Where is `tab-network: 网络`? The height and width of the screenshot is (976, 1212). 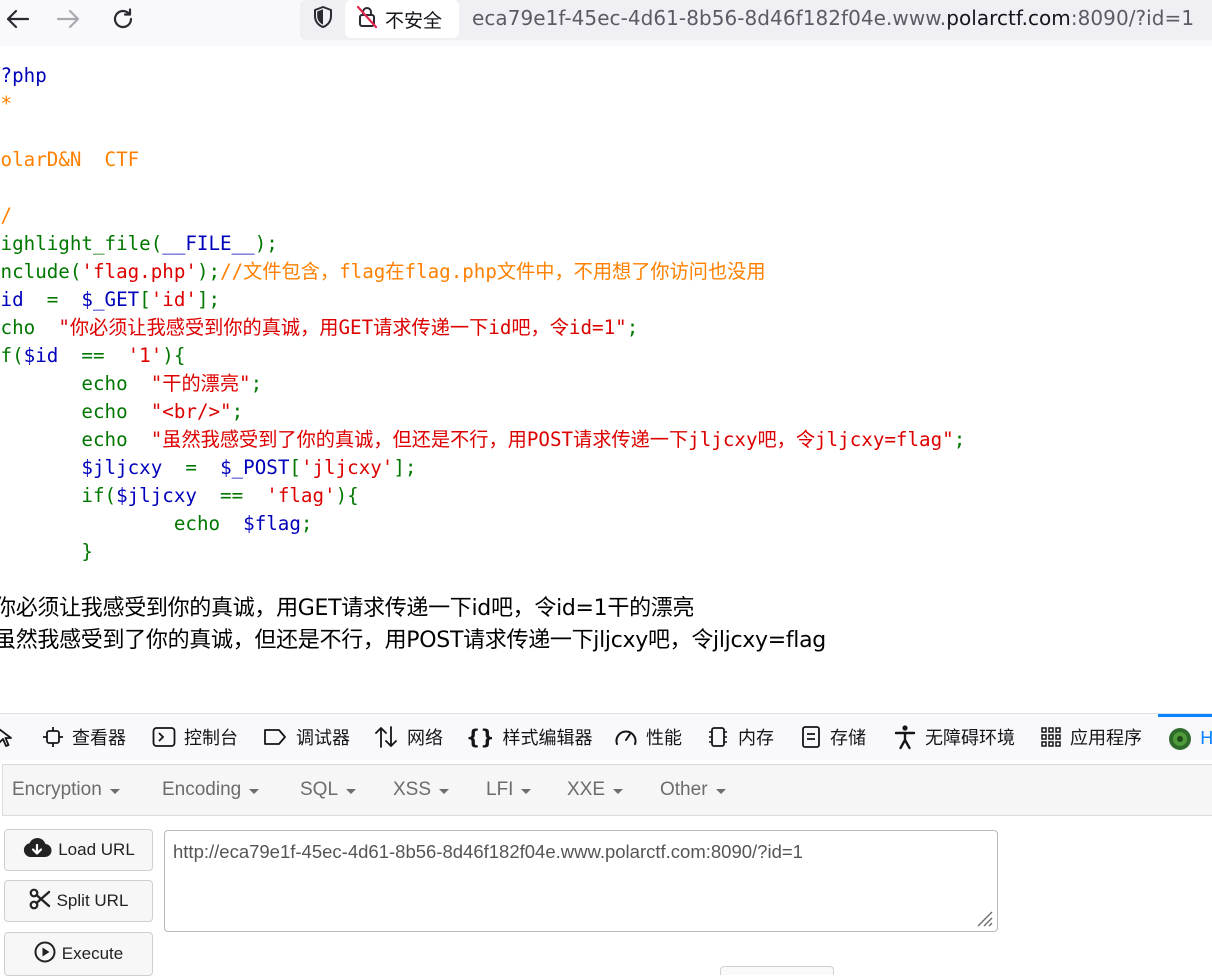
tab-network: 网络 is located at coordinates (408, 737).